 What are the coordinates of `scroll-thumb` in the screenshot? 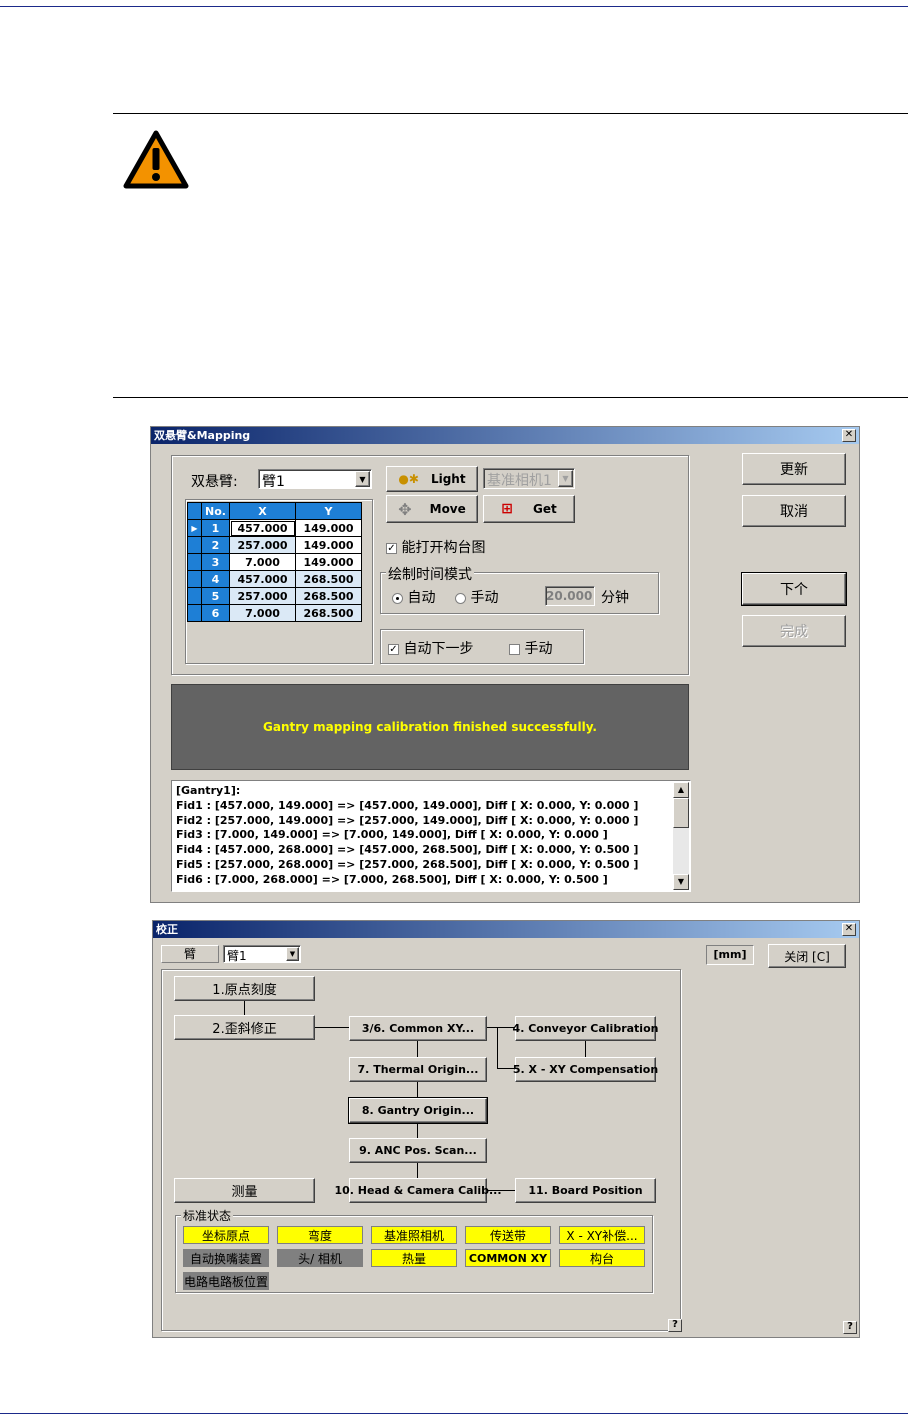 It's located at (681, 813).